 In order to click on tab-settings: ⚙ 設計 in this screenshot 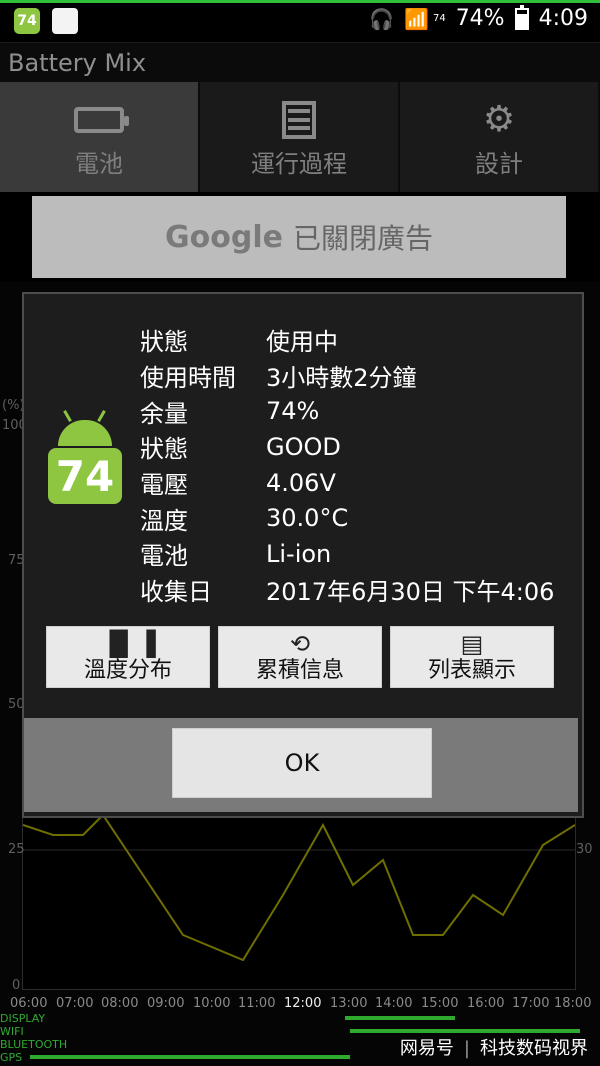, I will do `click(500, 137)`.